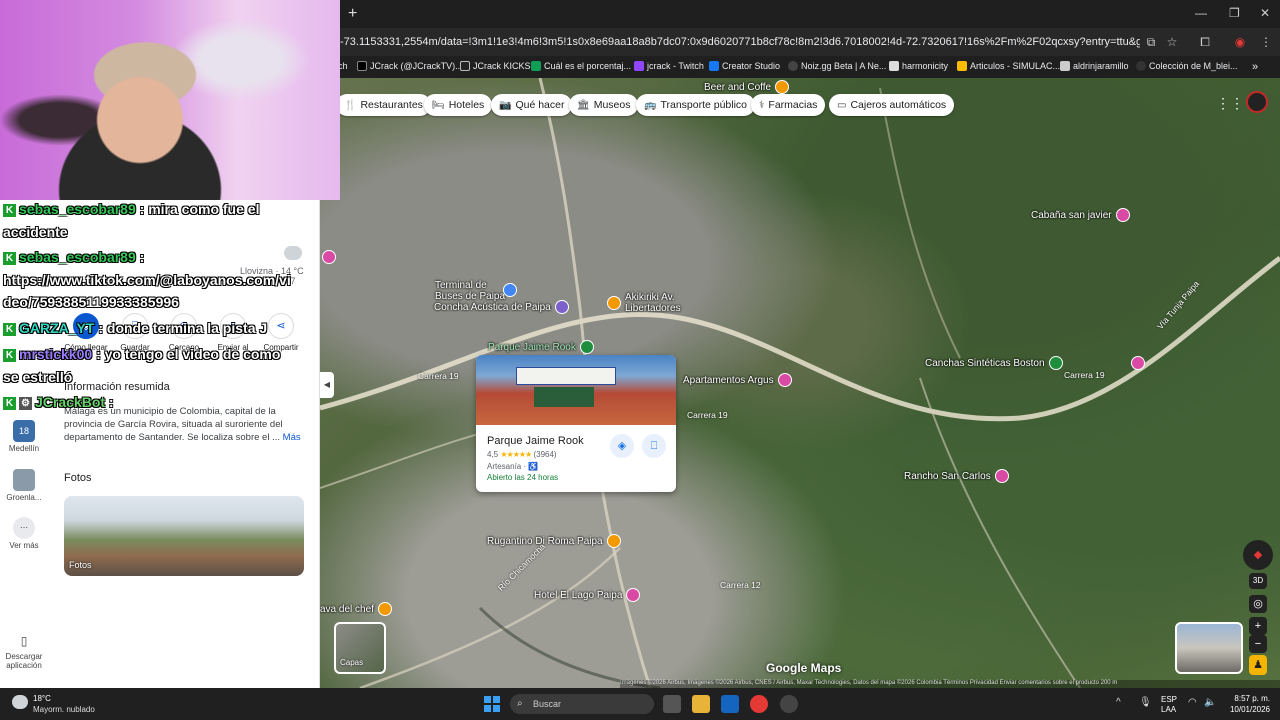 This screenshot has height=720, width=1280. What do you see at coordinates (1265, 13) in the screenshot?
I see `close-icon: ✕` at bounding box center [1265, 13].